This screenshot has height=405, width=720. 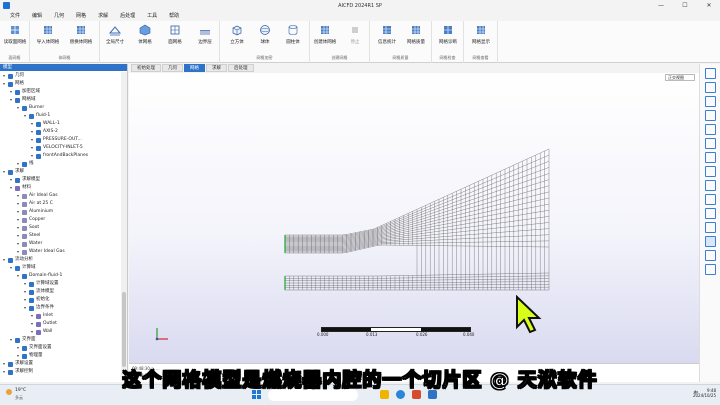 What do you see at coordinates (41, 332) in the screenshot?
I see `tree-item: ▾ Wall` at bounding box center [41, 332].